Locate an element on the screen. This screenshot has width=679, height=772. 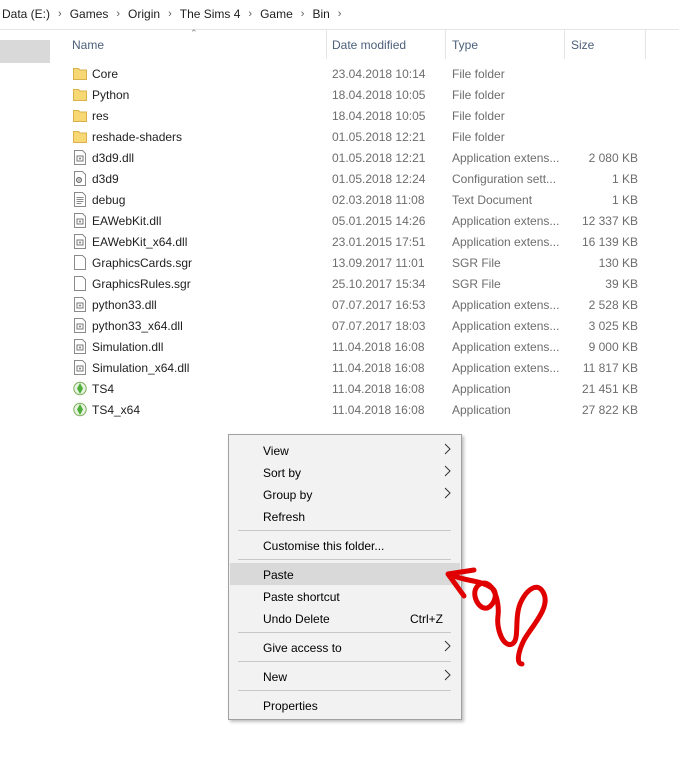
menu-item-sort-by: Sort by is located at coordinates (345, 472).